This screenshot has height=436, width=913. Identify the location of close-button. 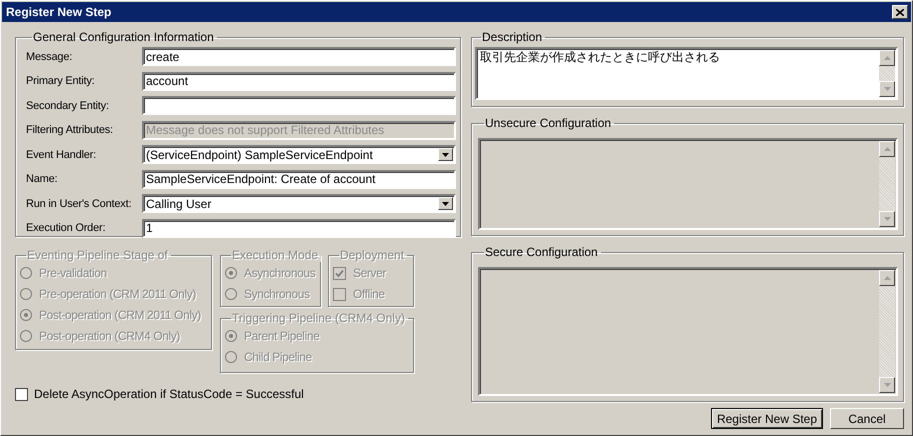
(900, 12).